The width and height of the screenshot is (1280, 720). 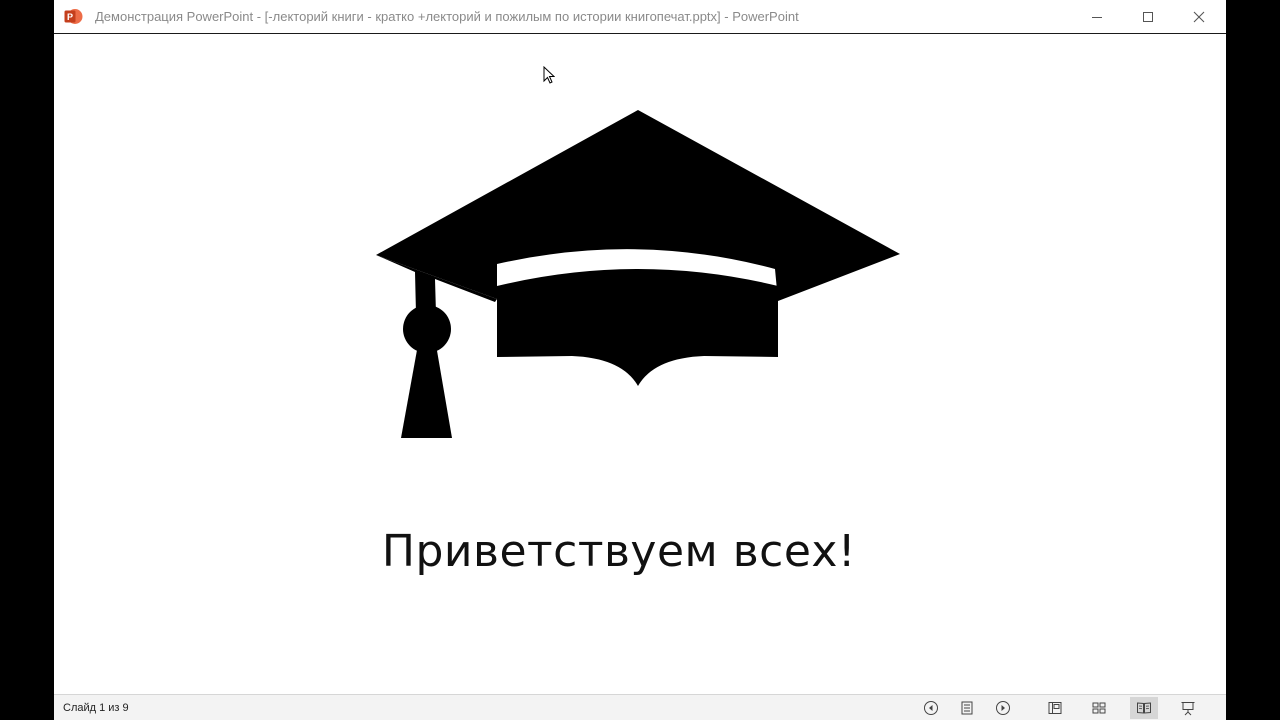 I want to click on reading-view-button, so click(x=1144, y=708).